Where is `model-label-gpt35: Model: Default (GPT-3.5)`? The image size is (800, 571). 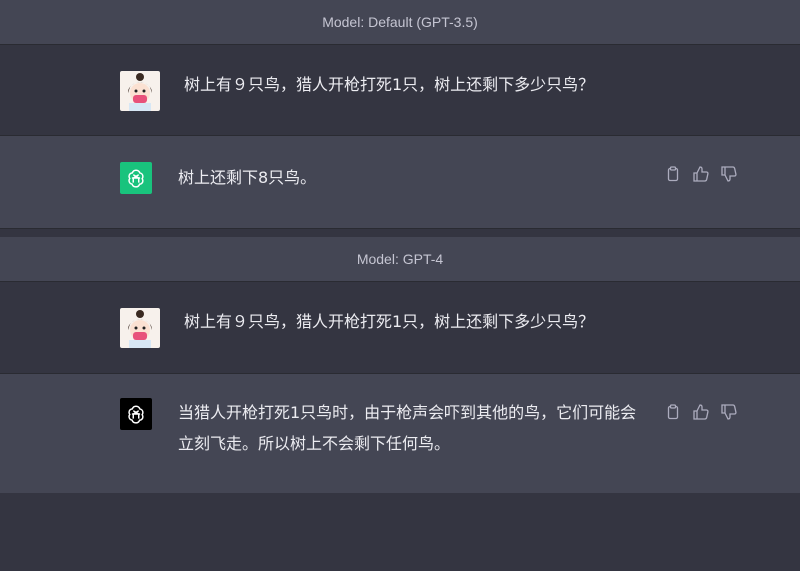
model-label-gpt35: Model: Default (GPT-3.5) is located at coordinates (400, 22).